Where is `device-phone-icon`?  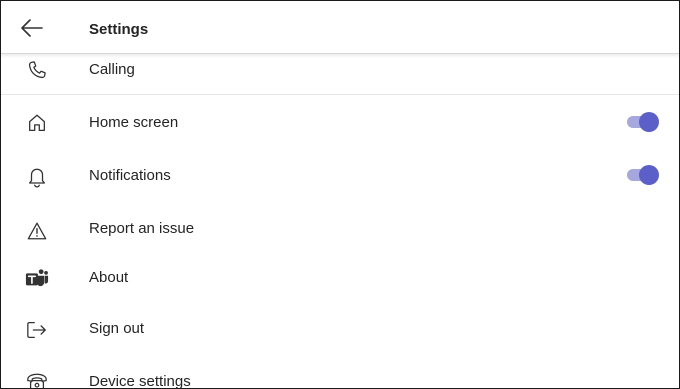 device-phone-icon is located at coordinates (37, 379).